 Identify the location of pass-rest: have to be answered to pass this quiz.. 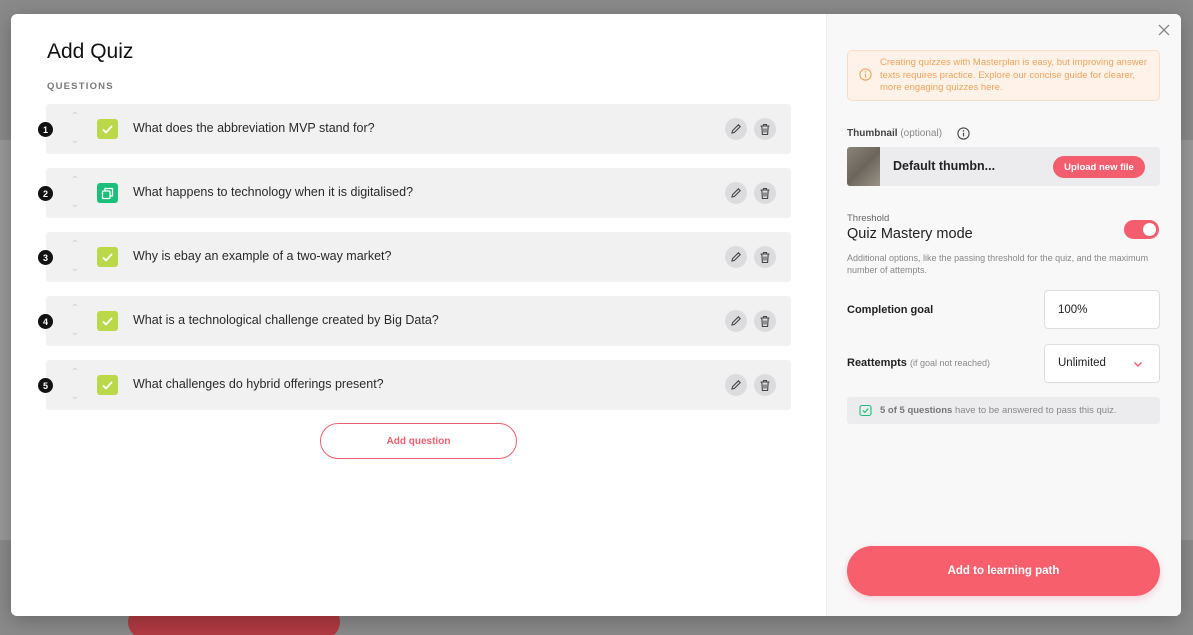
(1034, 410).